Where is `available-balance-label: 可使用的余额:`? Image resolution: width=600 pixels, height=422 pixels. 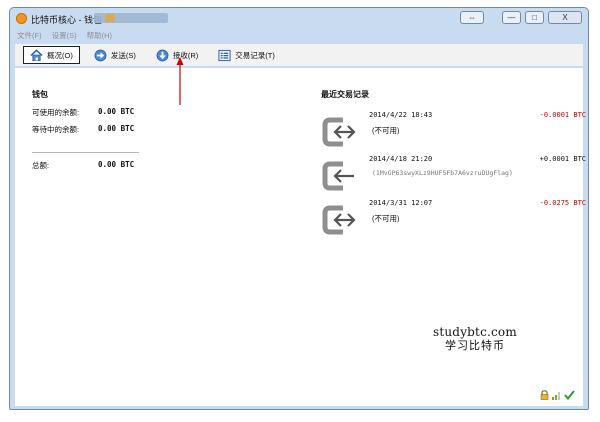 available-balance-label: 可使用的余额: is located at coordinates (56, 112).